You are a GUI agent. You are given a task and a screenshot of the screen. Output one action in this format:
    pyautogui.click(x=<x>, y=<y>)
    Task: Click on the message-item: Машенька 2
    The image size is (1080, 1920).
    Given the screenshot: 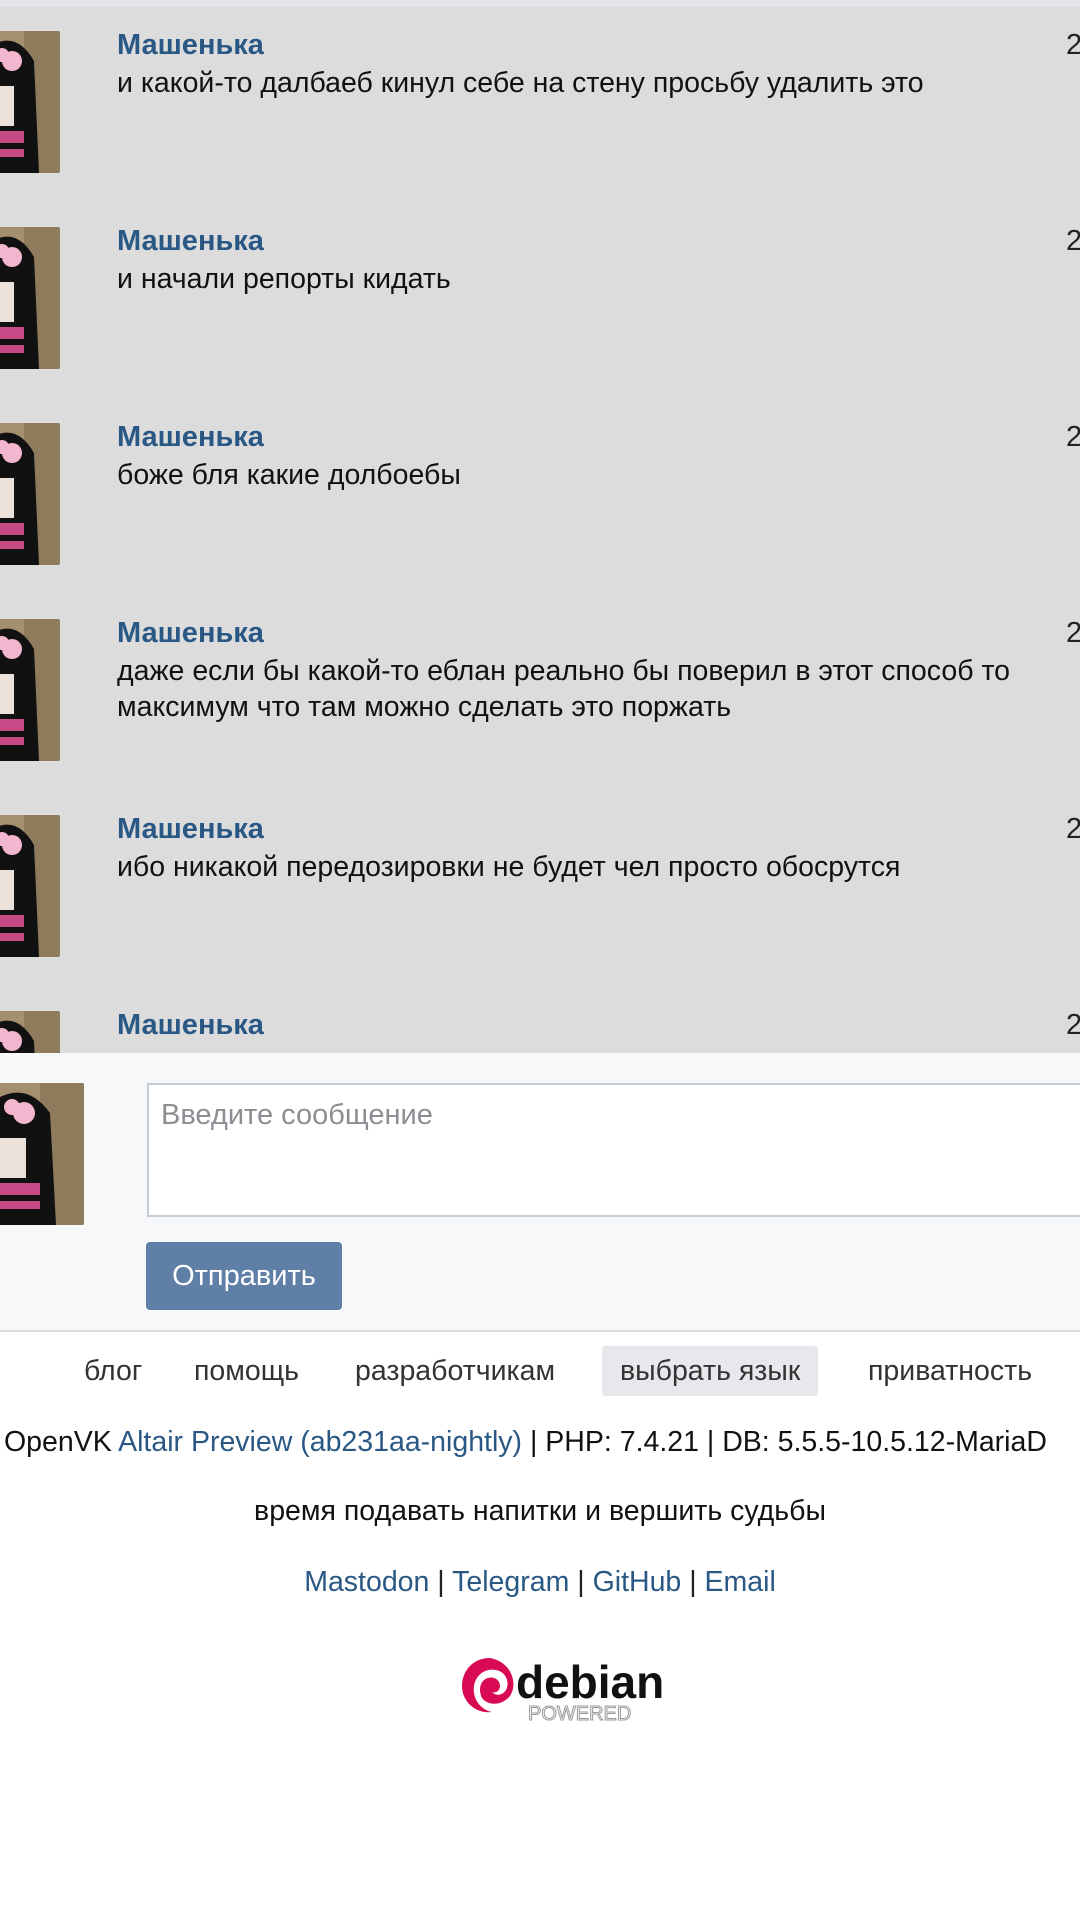 What is the action you would take?
    pyautogui.click(x=540, y=1020)
    